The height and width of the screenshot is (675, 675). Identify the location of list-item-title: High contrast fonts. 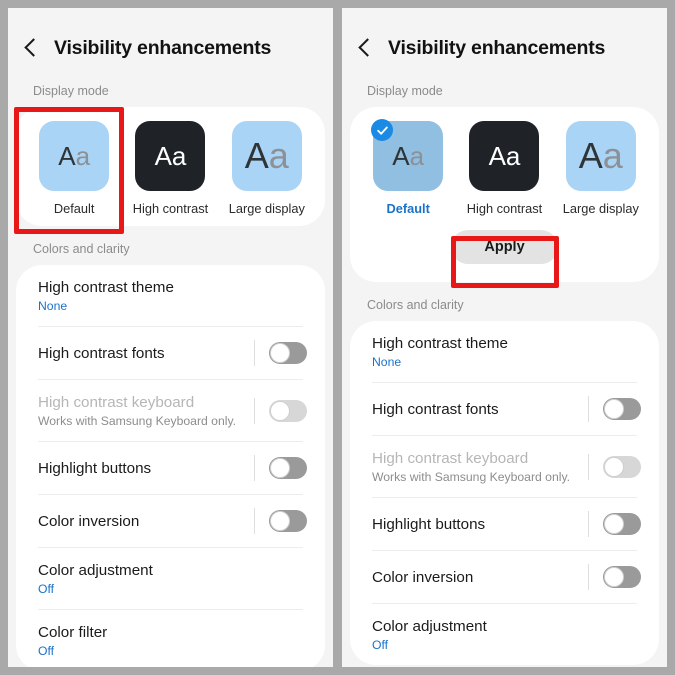
(435, 409).